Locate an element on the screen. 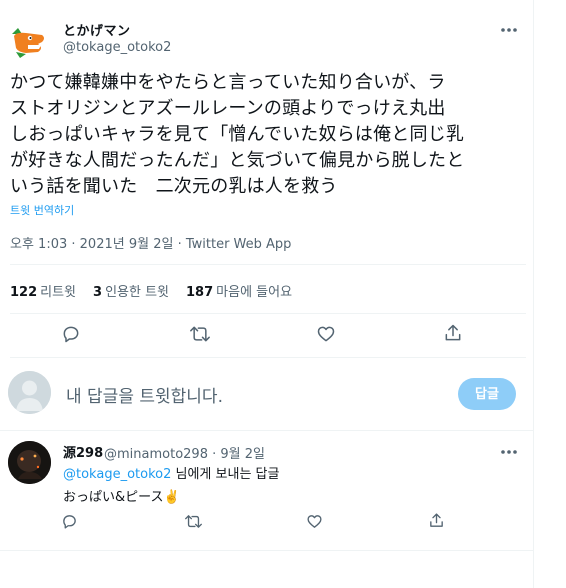 The height and width of the screenshot is (588, 566). reply-submit-button: 답글 is located at coordinates (487, 394).